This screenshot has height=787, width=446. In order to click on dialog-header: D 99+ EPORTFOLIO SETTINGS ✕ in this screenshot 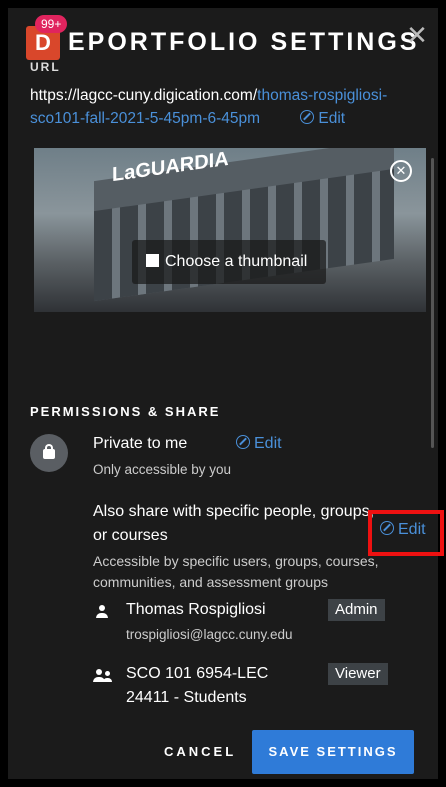, I will do `click(223, 42)`.